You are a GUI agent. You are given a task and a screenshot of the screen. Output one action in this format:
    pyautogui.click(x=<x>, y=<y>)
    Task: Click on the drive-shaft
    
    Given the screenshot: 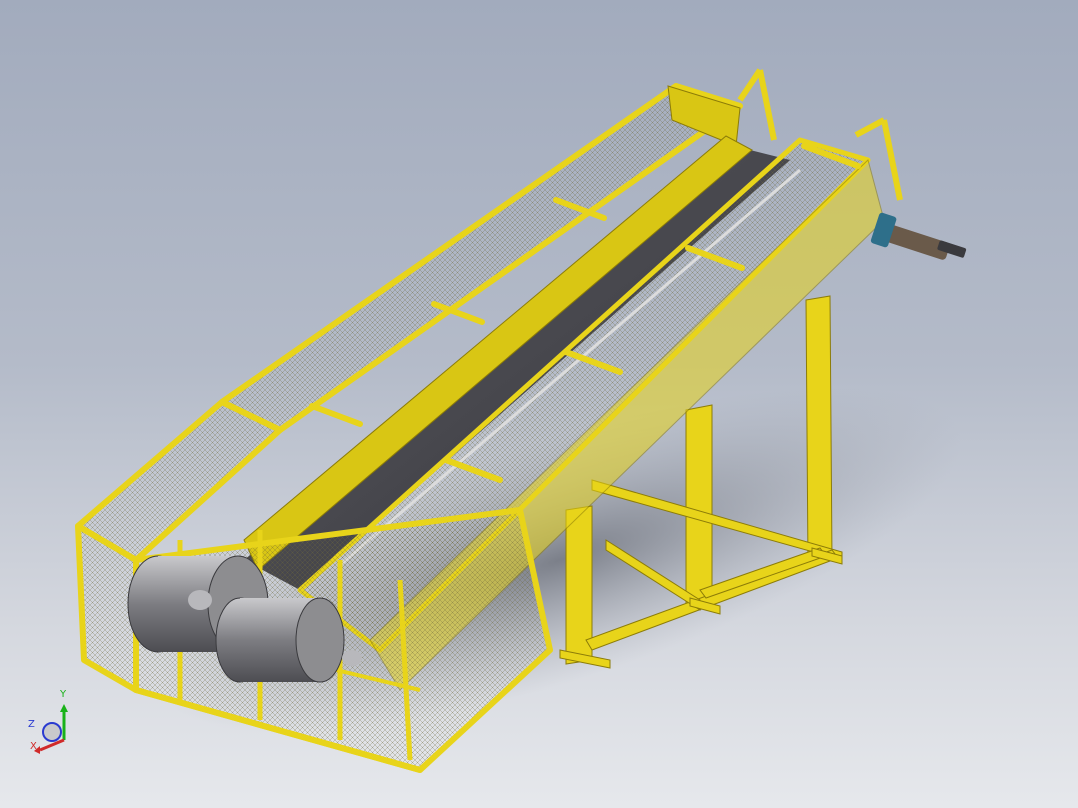 What is the action you would take?
    pyautogui.click(x=918, y=236)
    